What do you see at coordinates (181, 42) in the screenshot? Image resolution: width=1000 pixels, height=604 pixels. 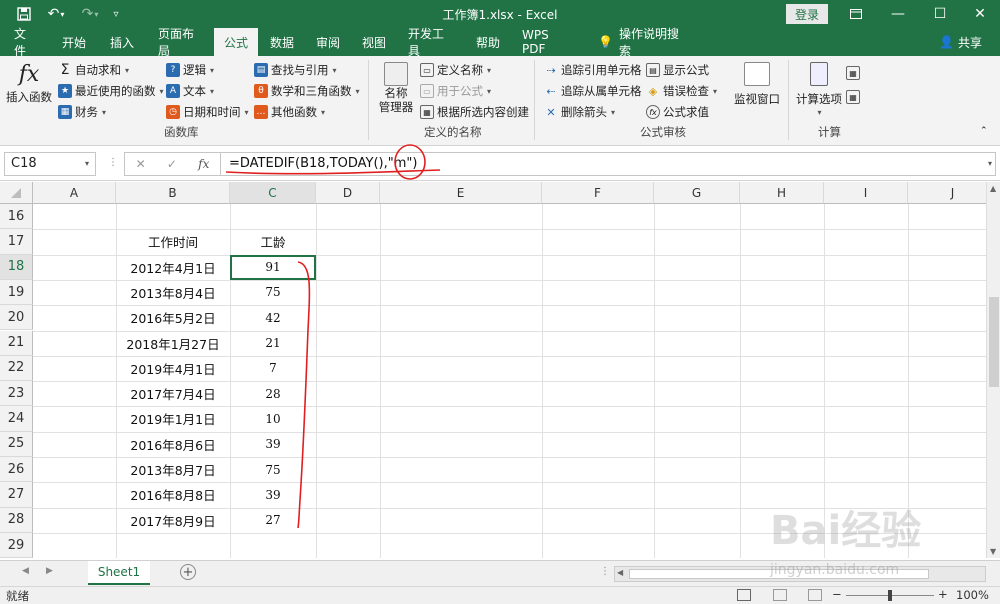 I see `tab-page-layout: 页面布局` at bounding box center [181, 42].